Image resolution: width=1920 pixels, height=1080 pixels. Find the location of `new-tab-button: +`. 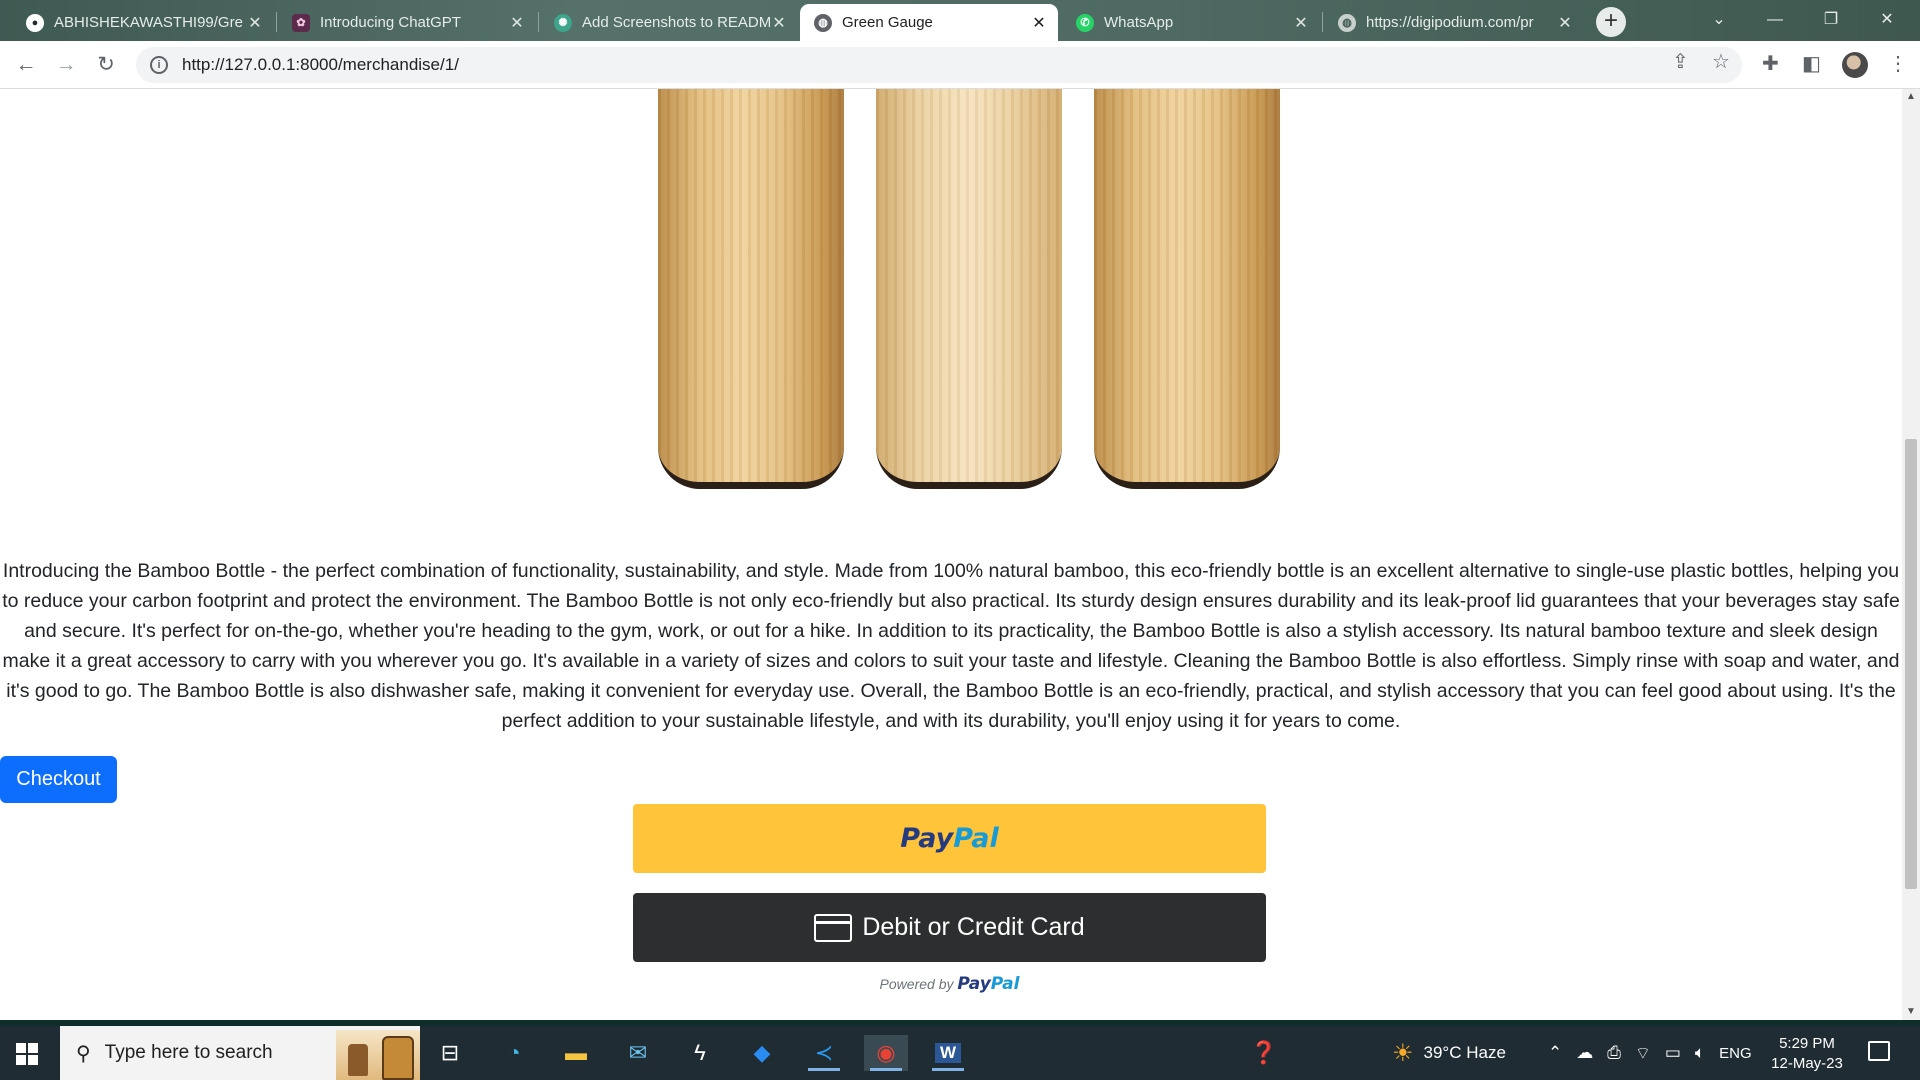

new-tab-button: + is located at coordinates (1611, 22).